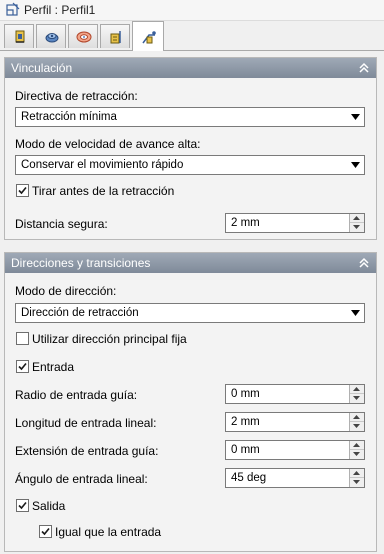 The height and width of the screenshot is (554, 384). Describe the element at coordinates (245, 394) in the screenshot. I see `lead-in-radius-value: 0 mm` at that location.